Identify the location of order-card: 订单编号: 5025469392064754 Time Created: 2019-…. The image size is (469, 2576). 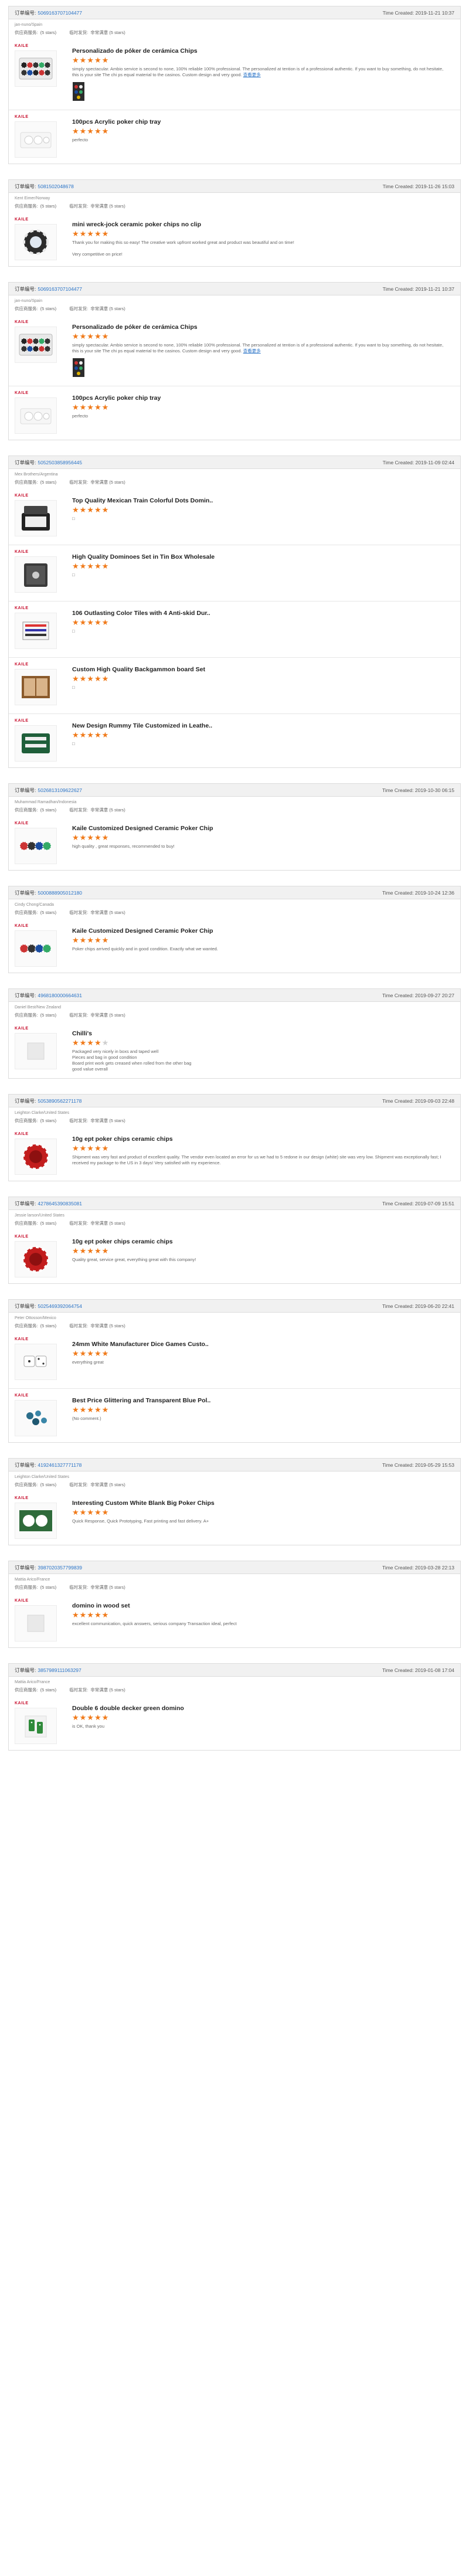
(235, 1371).